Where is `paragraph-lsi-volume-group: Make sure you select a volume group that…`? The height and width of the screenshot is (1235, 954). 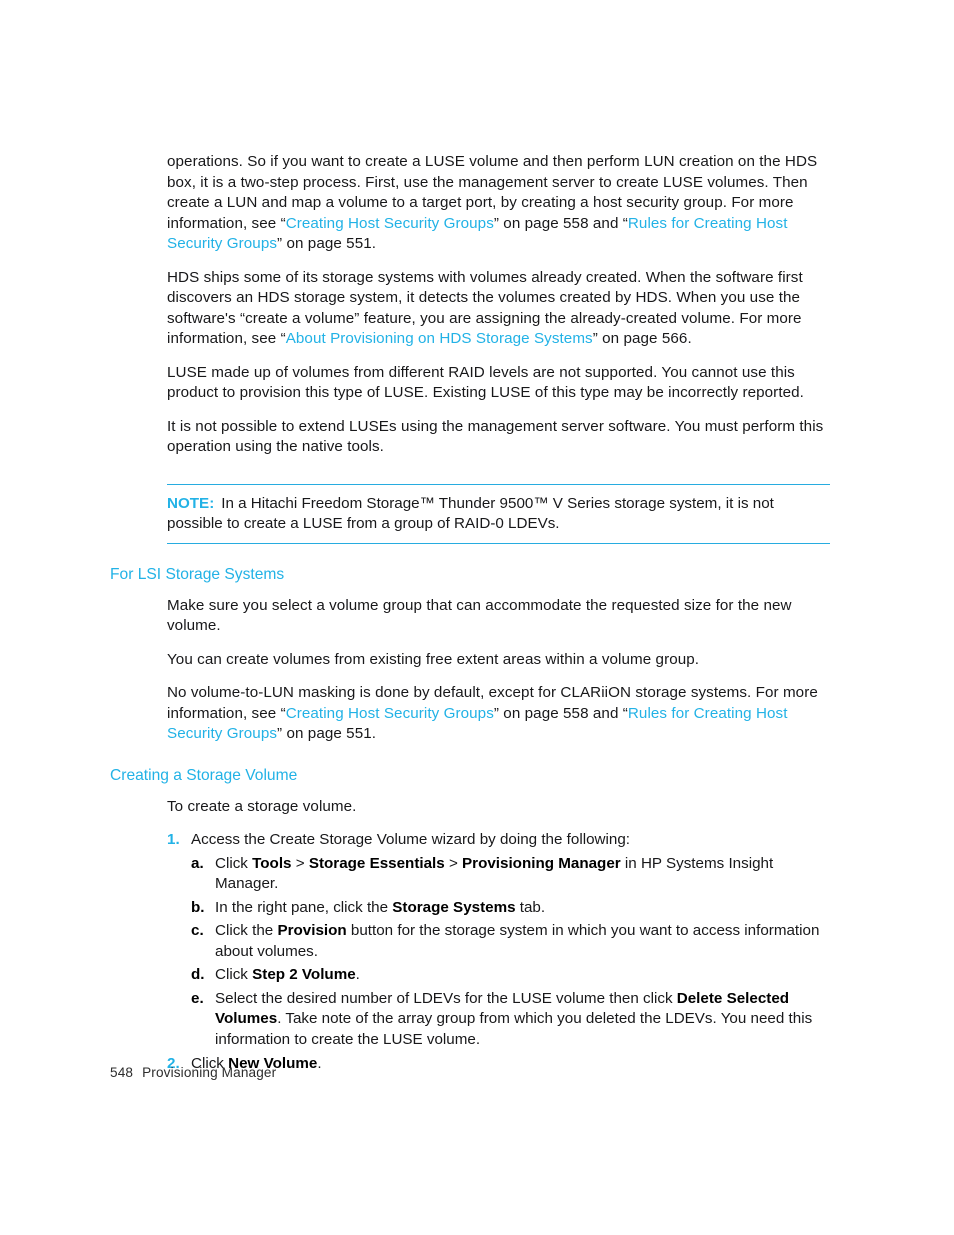 paragraph-lsi-volume-group: Make sure you select a volume group that… is located at coordinates (479, 615).